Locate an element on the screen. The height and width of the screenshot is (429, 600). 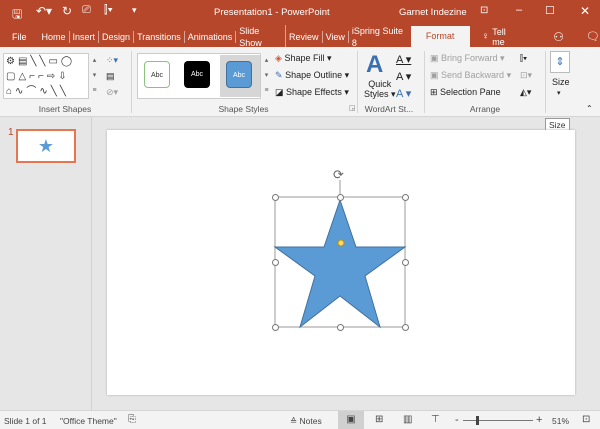
resize-handle-ne is located at coordinates (405, 197).